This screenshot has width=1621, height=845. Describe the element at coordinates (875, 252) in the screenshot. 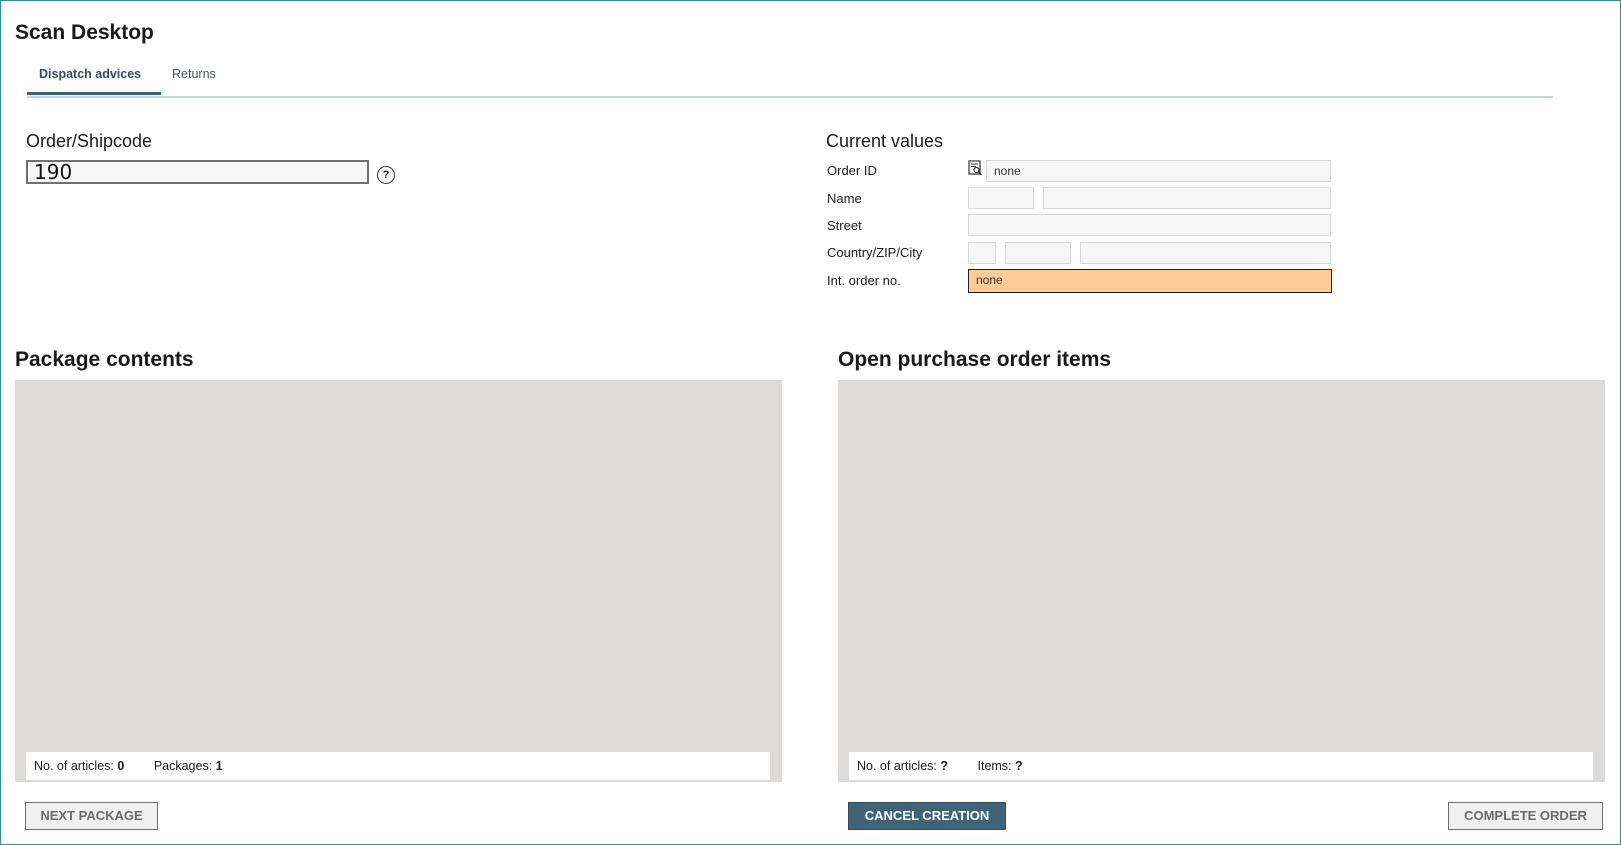

I see `country-zip-city-label: Country/ZIP/City` at that location.